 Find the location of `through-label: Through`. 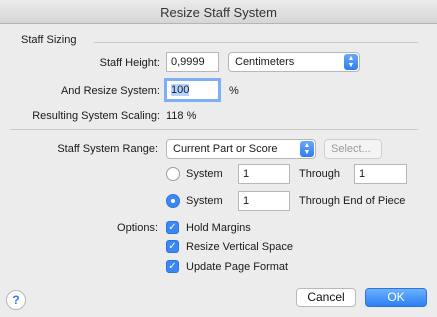

through-label: Through is located at coordinates (319, 174).